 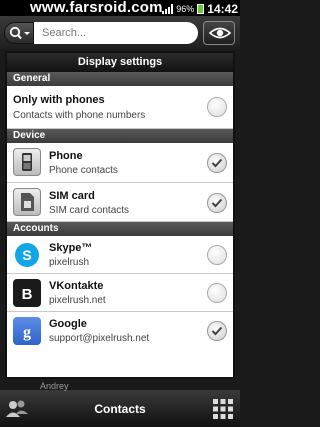 I want to click on option-title: VKontakte, so click(x=76, y=286).